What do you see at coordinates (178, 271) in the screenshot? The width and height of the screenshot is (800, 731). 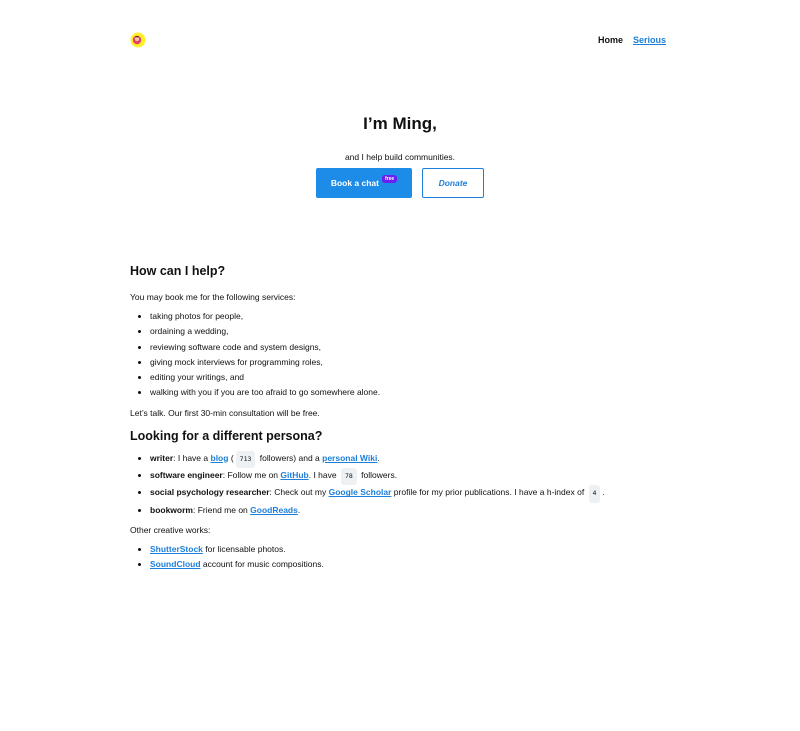 I see `help-heading: How can I help?` at bounding box center [178, 271].